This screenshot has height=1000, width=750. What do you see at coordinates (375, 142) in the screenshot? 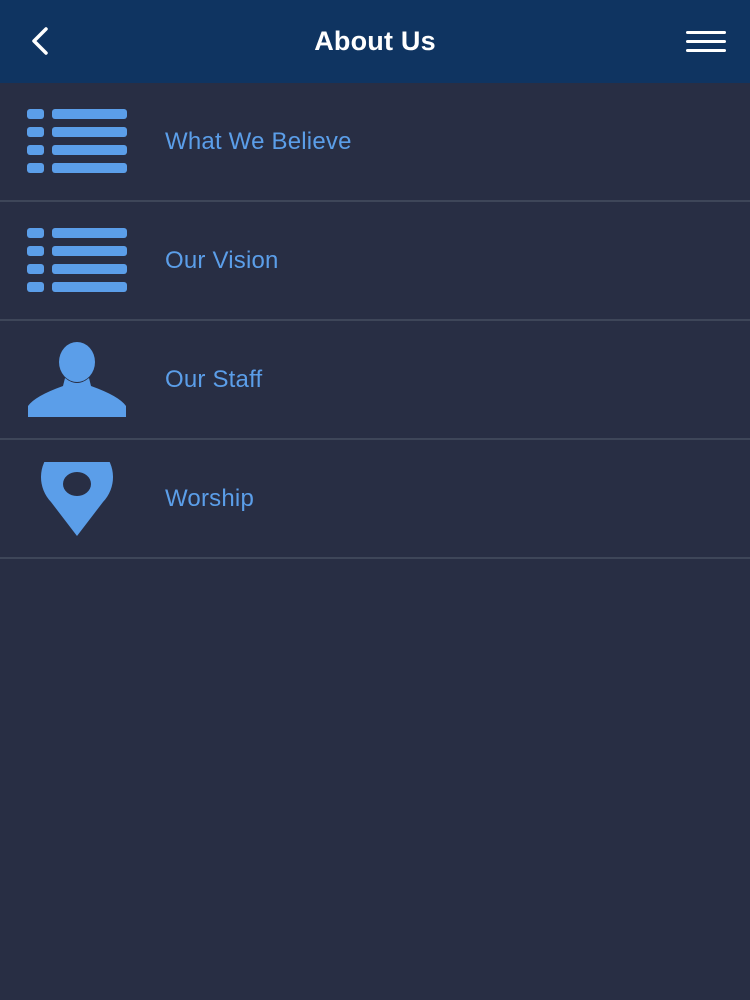
I see `menu-item-what-we-believe: What We Believe` at bounding box center [375, 142].